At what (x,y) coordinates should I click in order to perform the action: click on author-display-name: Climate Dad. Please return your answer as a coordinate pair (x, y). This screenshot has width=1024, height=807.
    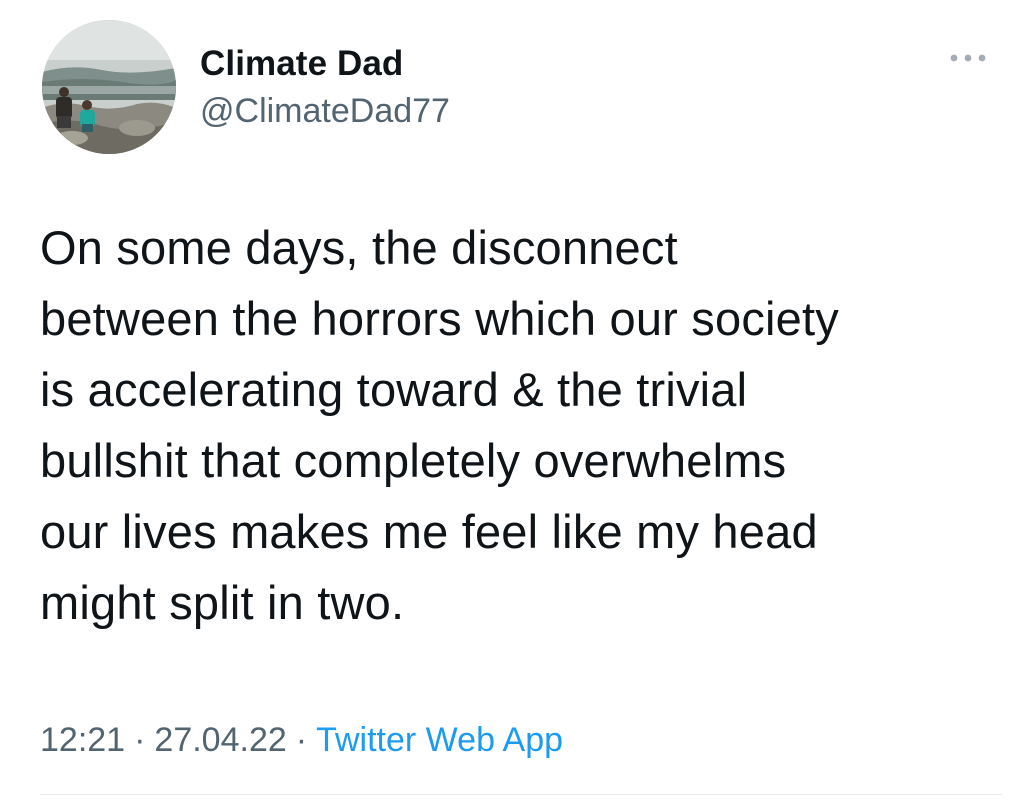
    Looking at the image, I should click on (325, 64).